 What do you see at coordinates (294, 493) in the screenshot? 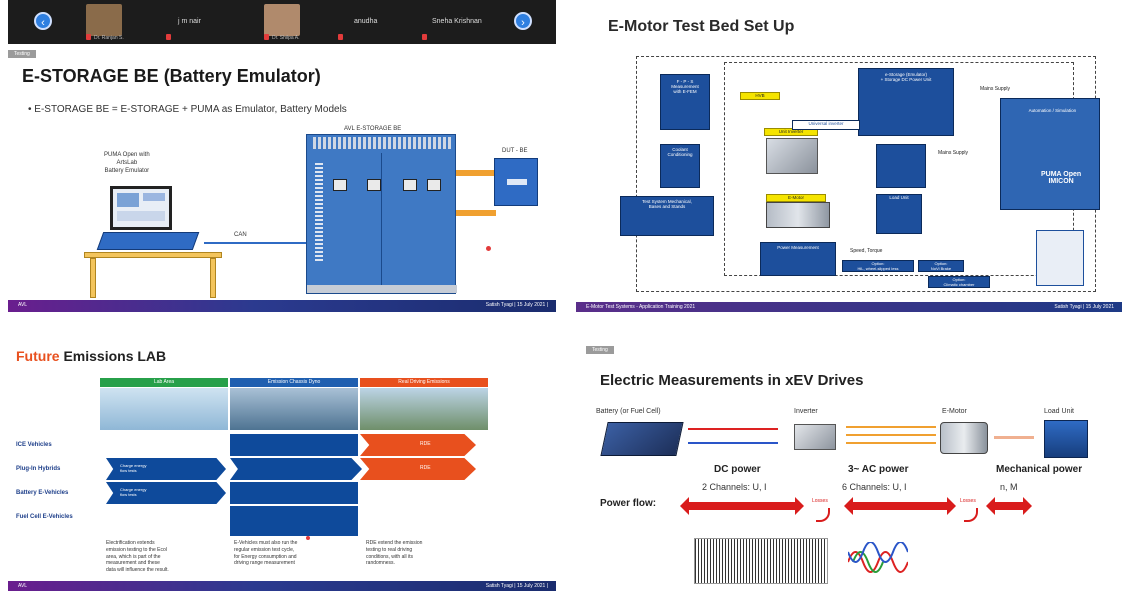
I see `bev-chassis-cell` at bounding box center [294, 493].